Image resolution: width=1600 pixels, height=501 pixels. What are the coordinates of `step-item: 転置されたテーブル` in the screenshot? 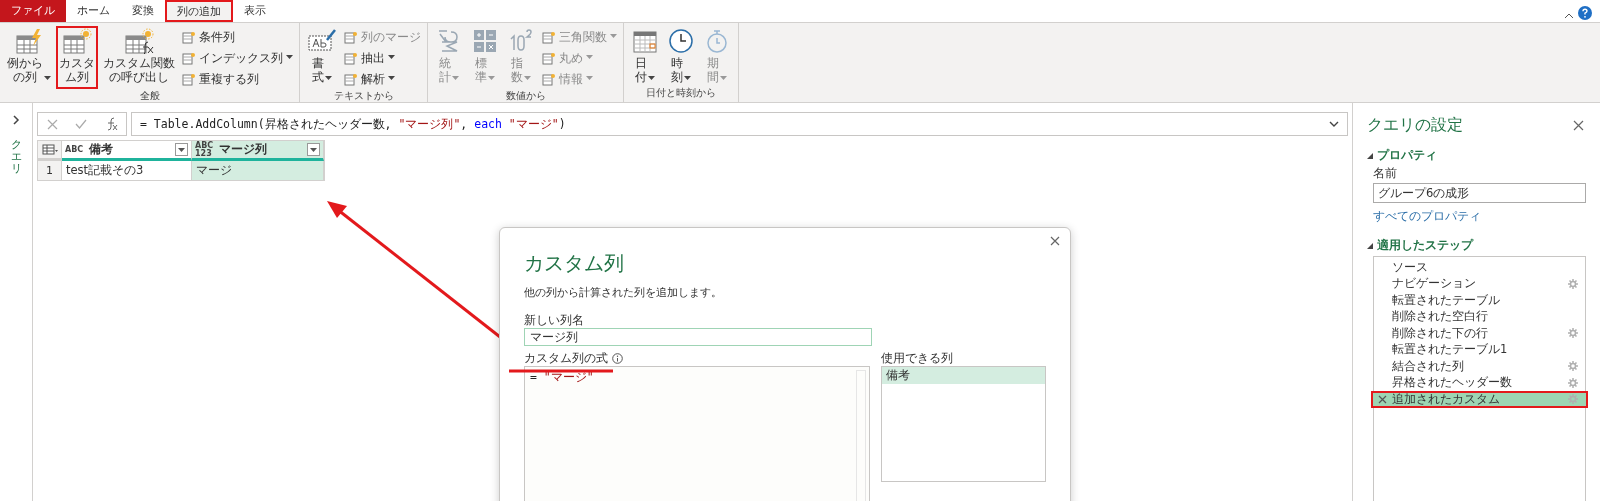 It's located at (1479, 300).